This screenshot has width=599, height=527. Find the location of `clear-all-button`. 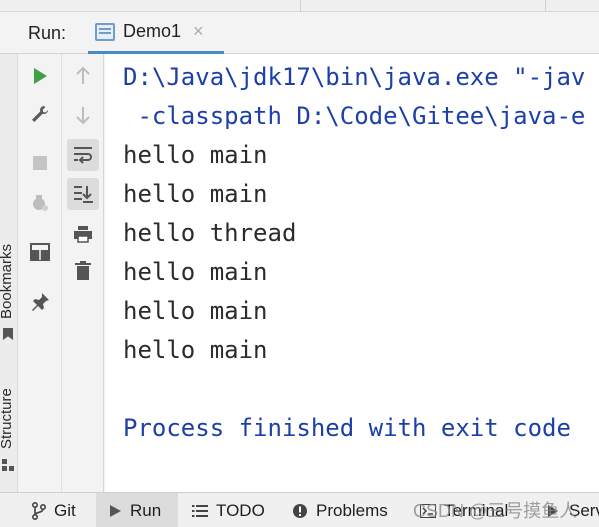

clear-all-button is located at coordinates (83, 271).